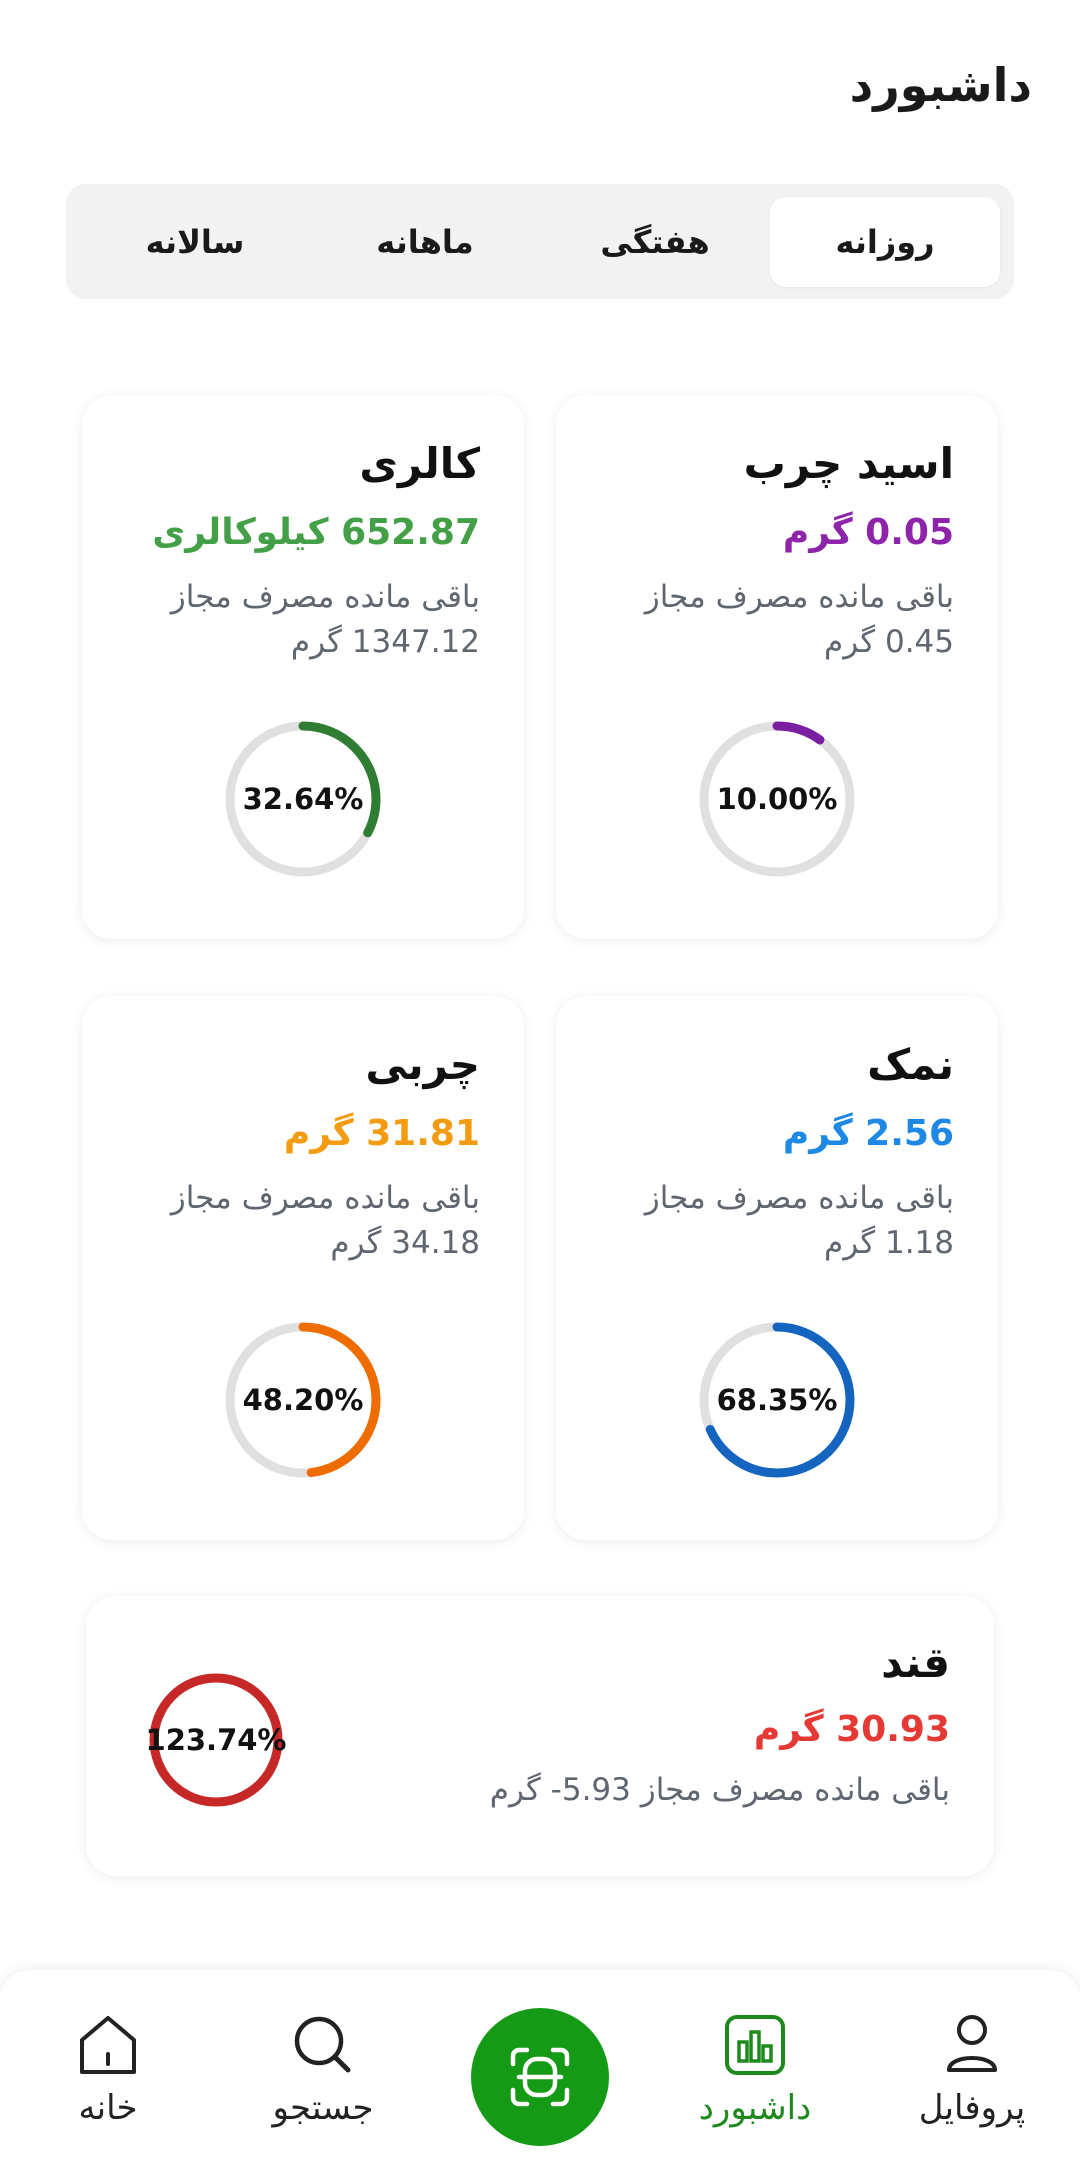  What do you see at coordinates (885, 241) in the screenshot?
I see `tab-daily: روزانه` at bounding box center [885, 241].